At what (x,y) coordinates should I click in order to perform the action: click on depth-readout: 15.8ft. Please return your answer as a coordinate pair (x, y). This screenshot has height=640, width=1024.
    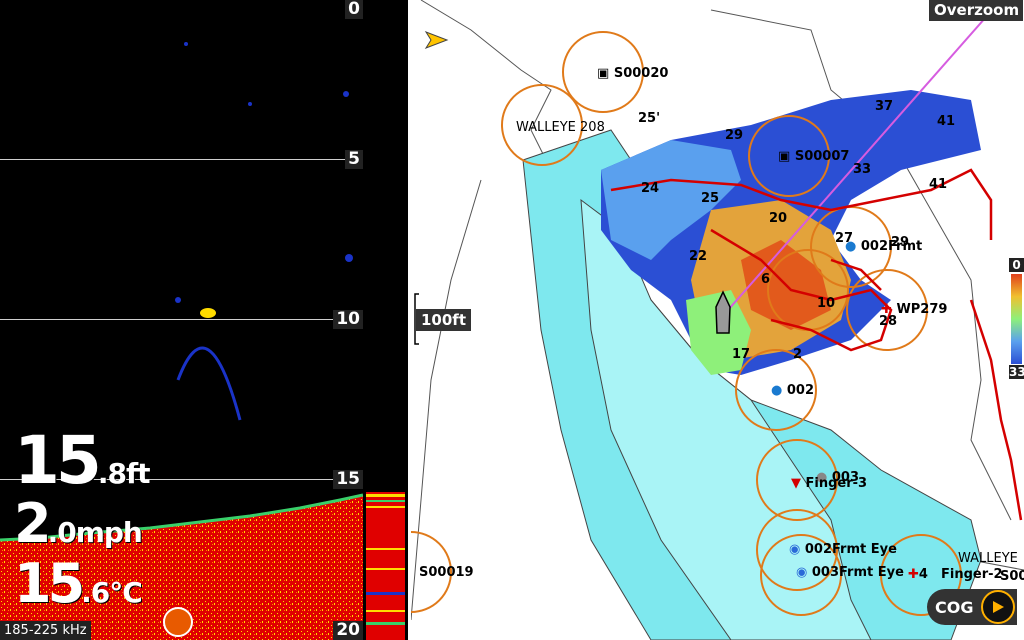
    Looking at the image, I should click on (82, 460).